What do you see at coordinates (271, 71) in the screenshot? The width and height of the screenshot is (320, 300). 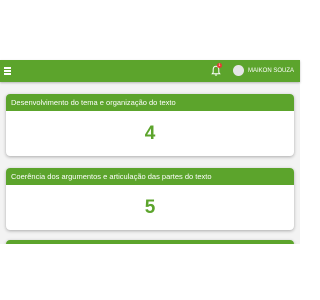 I see `user-name: MAIKON SOUZA` at bounding box center [271, 71].